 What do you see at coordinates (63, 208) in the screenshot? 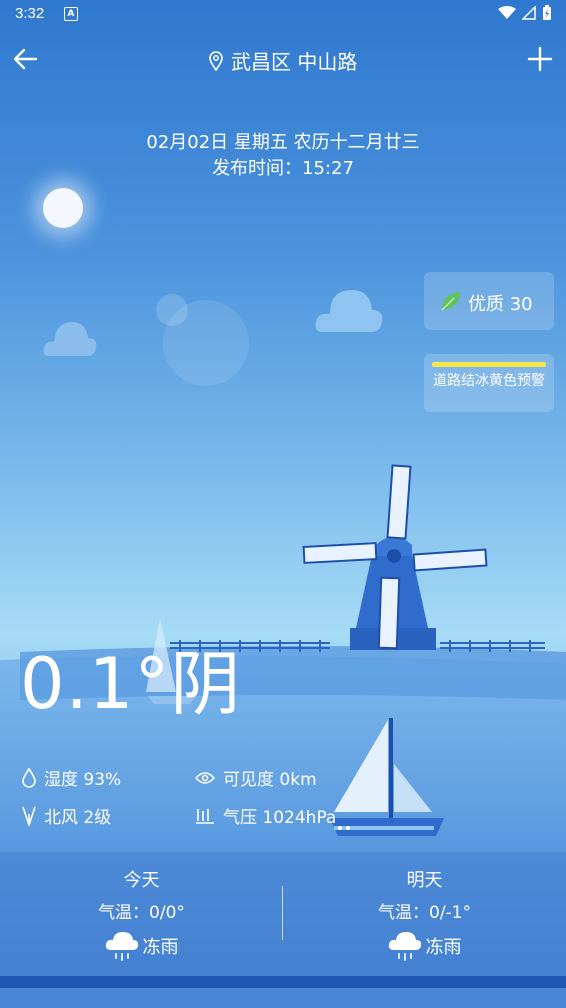
I see `sun-icon` at bounding box center [63, 208].